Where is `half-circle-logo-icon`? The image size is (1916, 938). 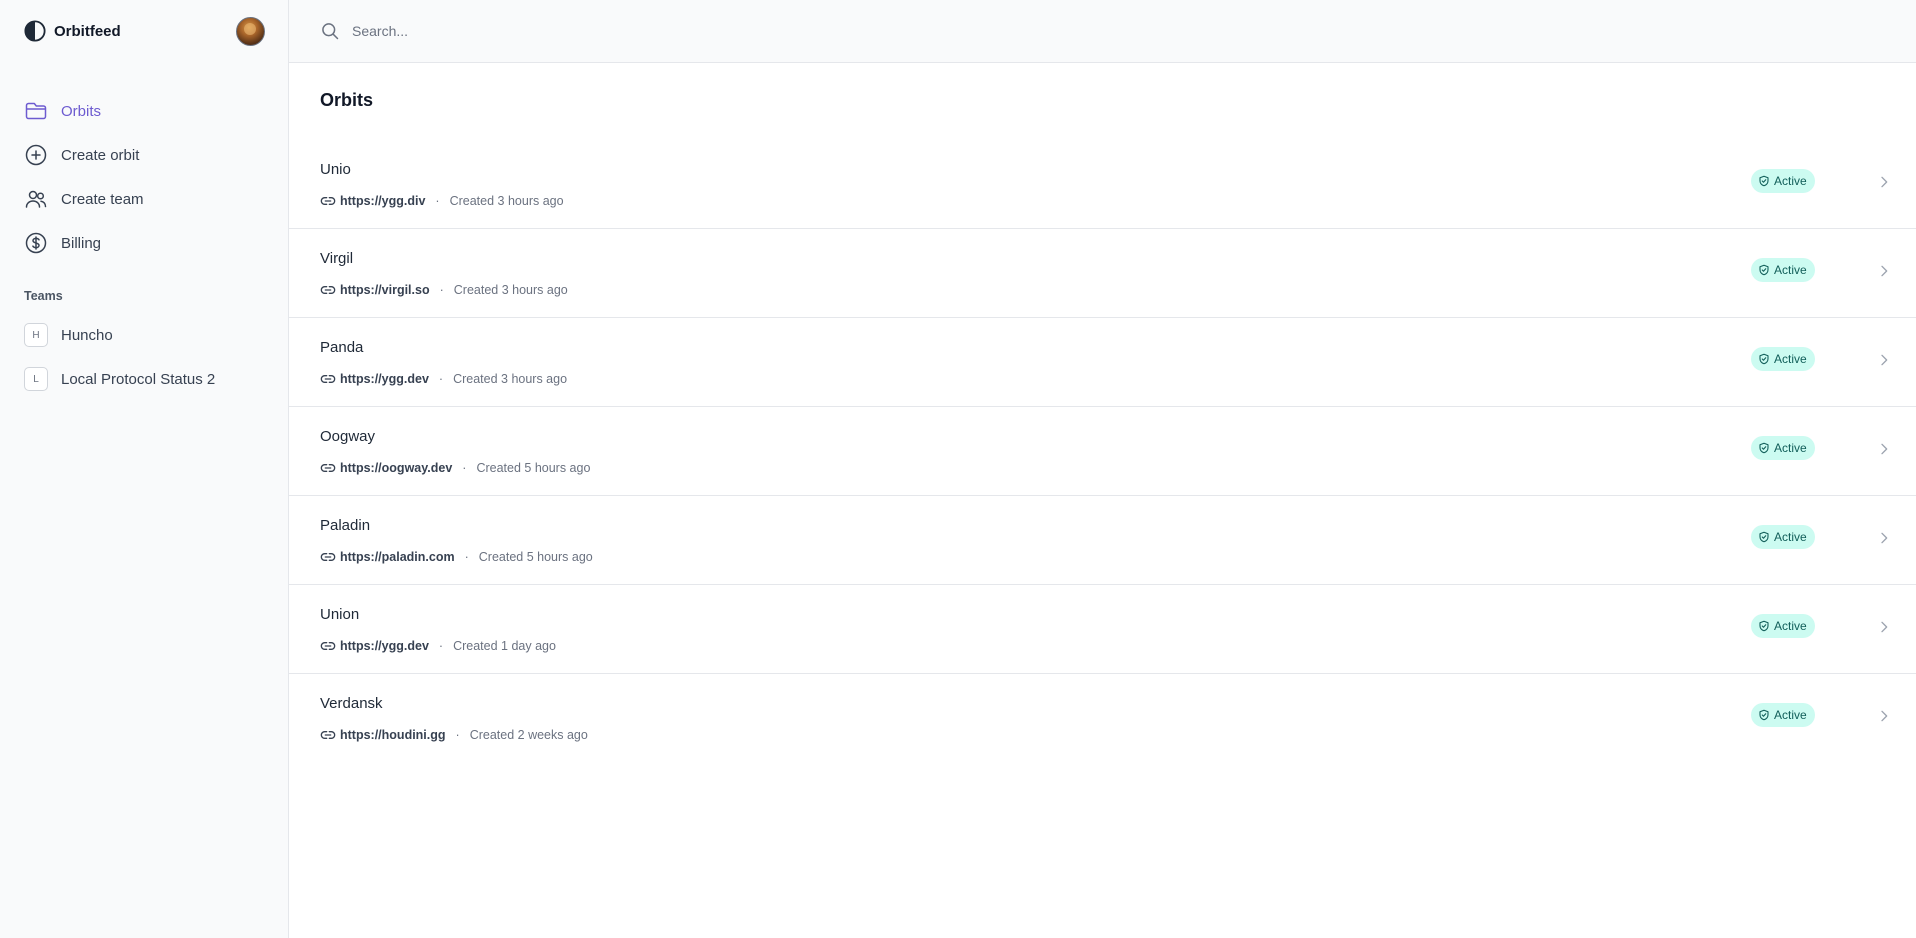 half-circle-logo-icon is located at coordinates (35, 31).